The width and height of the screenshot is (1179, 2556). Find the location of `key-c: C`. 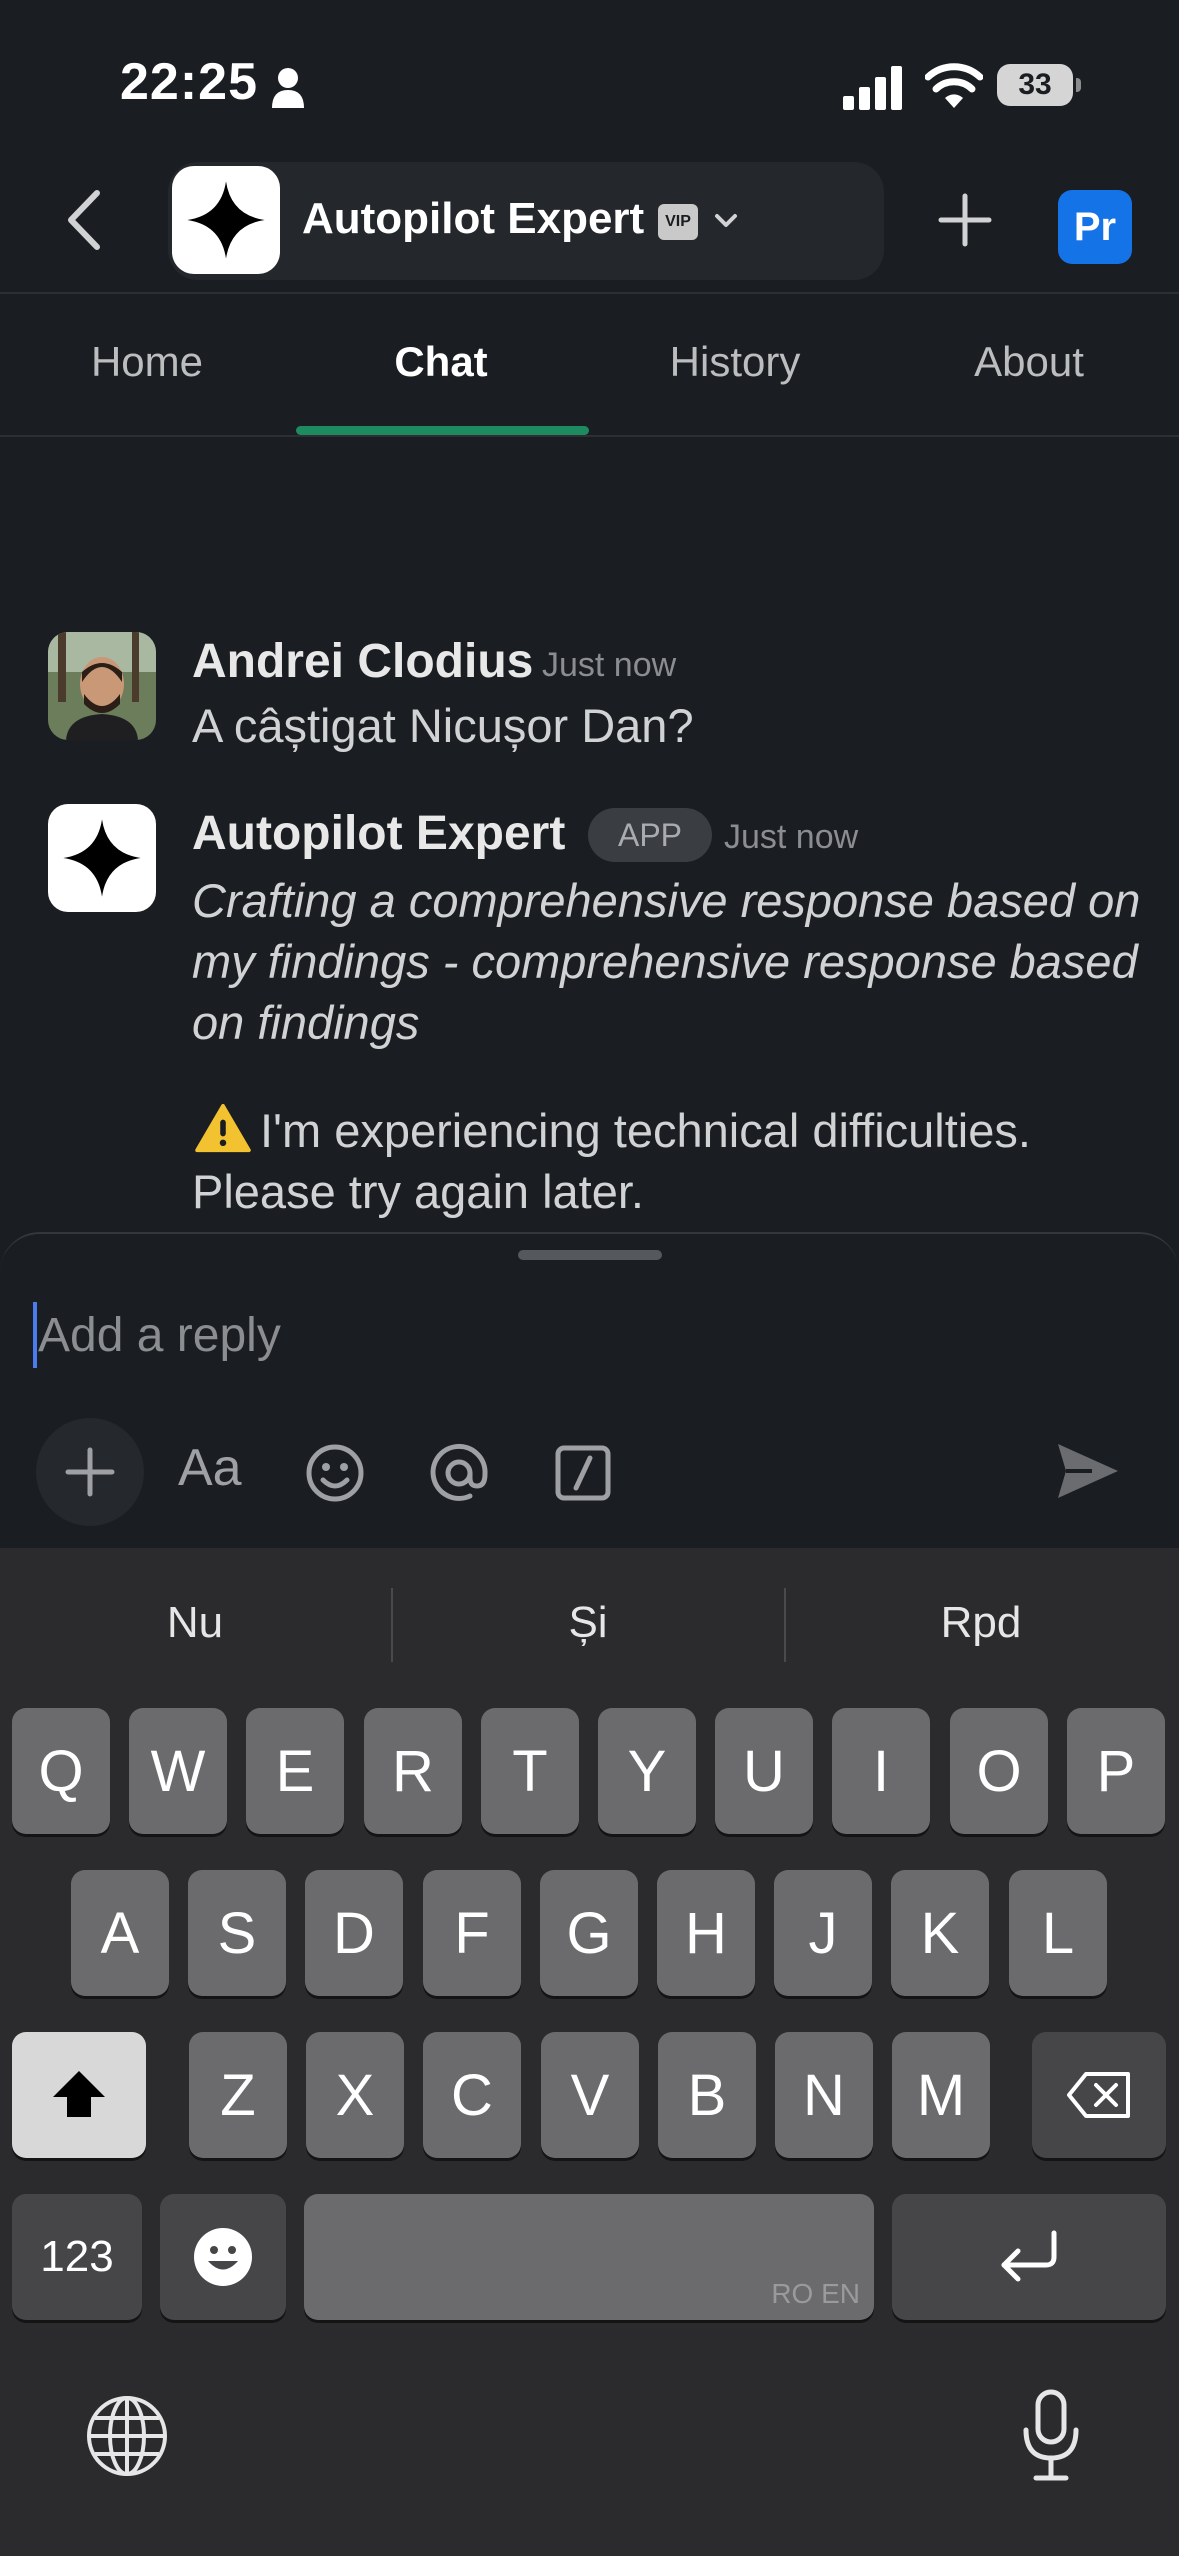

key-c: C is located at coordinates (472, 2095).